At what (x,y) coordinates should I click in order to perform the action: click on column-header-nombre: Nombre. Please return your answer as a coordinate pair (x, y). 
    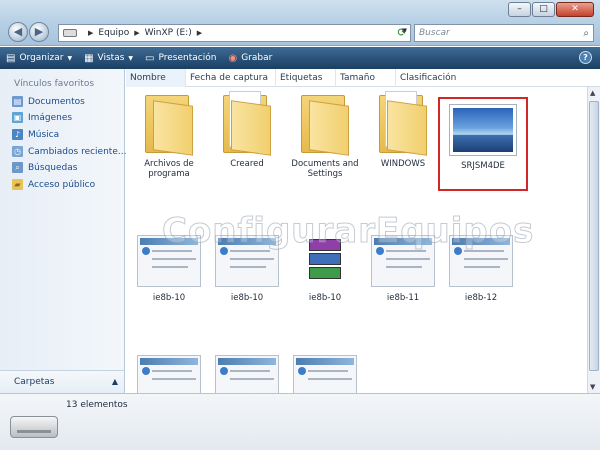
    Looking at the image, I should click on (156, 78).